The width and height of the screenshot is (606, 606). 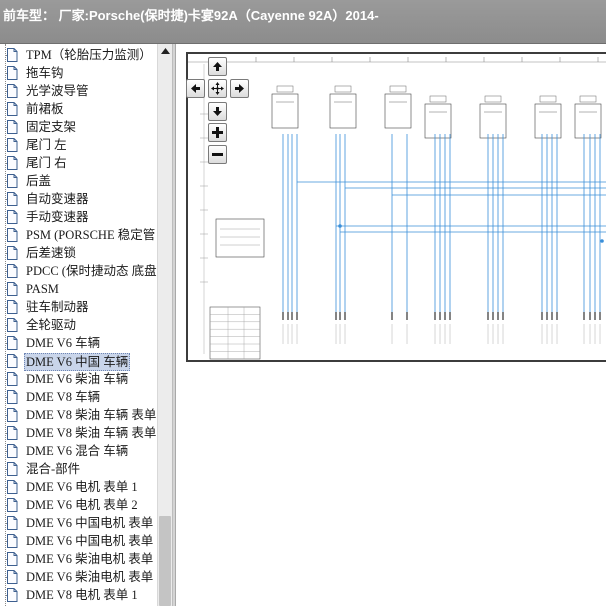 I want to click on arrow-left-icon, so click(x=195, y=88).